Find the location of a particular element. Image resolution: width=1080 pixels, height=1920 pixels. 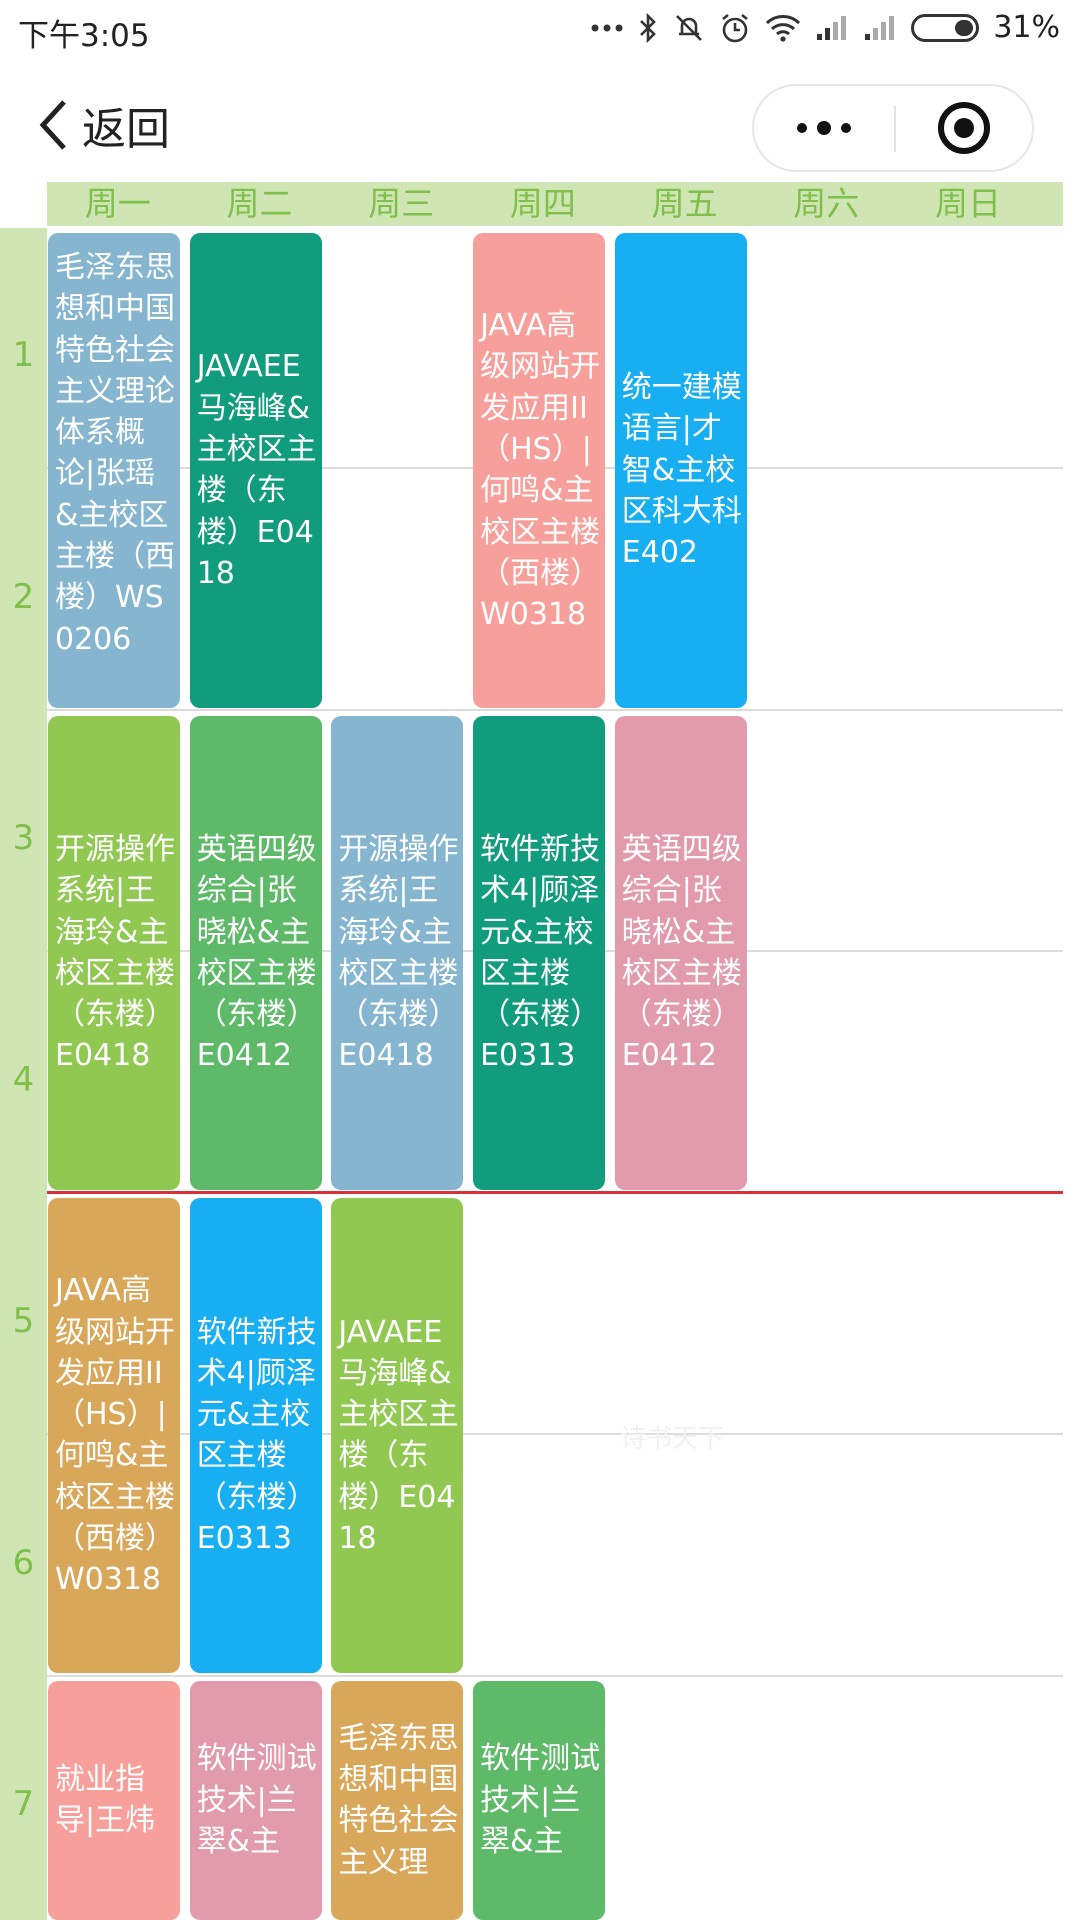

course-card: 统一建模语言|才智&主校区科大科E402 is located at coordinates (680, 470).